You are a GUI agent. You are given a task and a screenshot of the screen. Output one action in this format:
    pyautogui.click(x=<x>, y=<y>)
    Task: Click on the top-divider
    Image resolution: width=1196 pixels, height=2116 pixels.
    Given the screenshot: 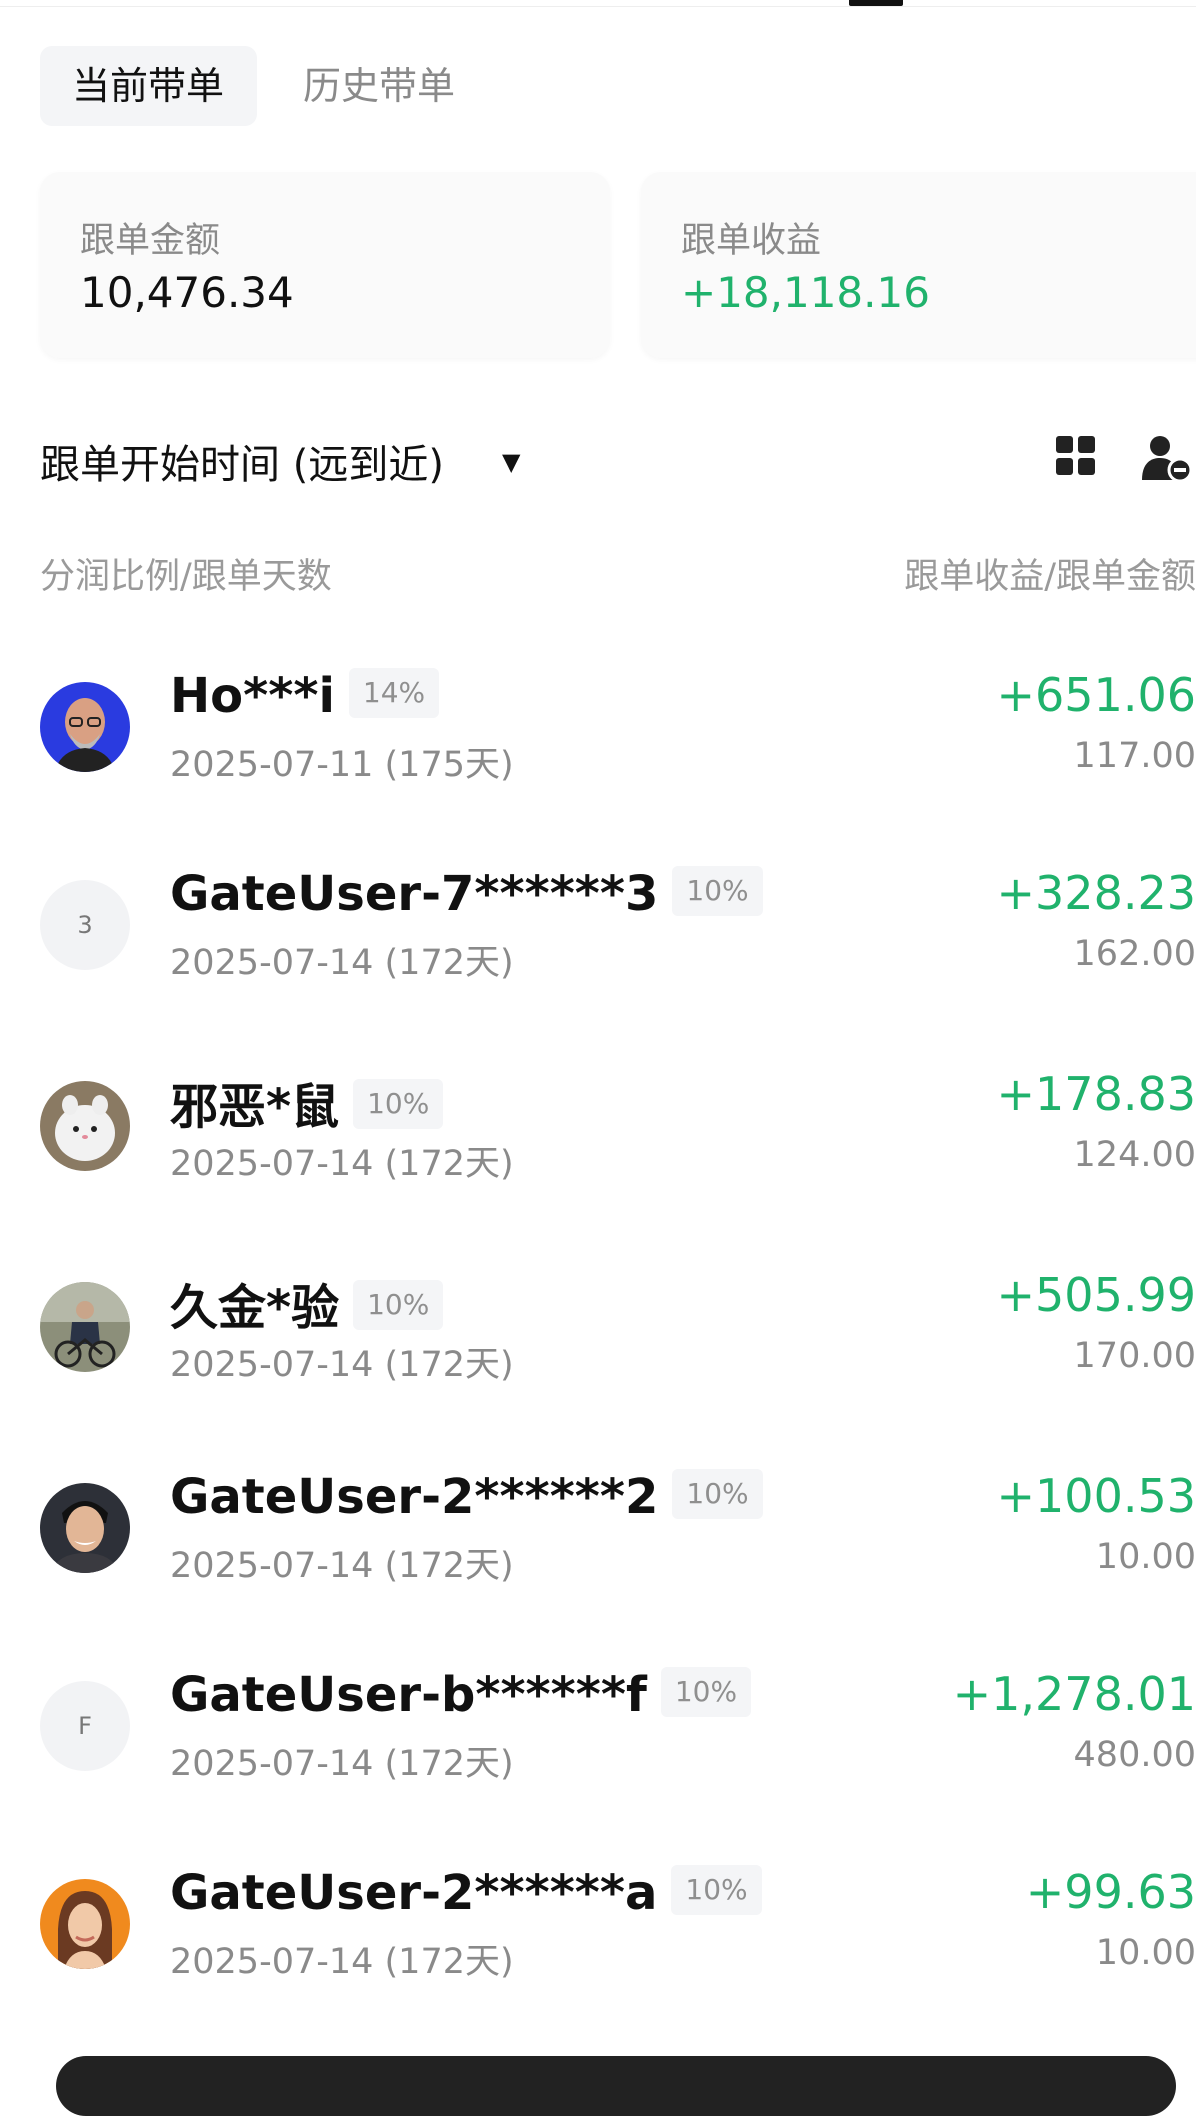 What is the action you would take?
    pyautogui.click(x=598, y=6)
    